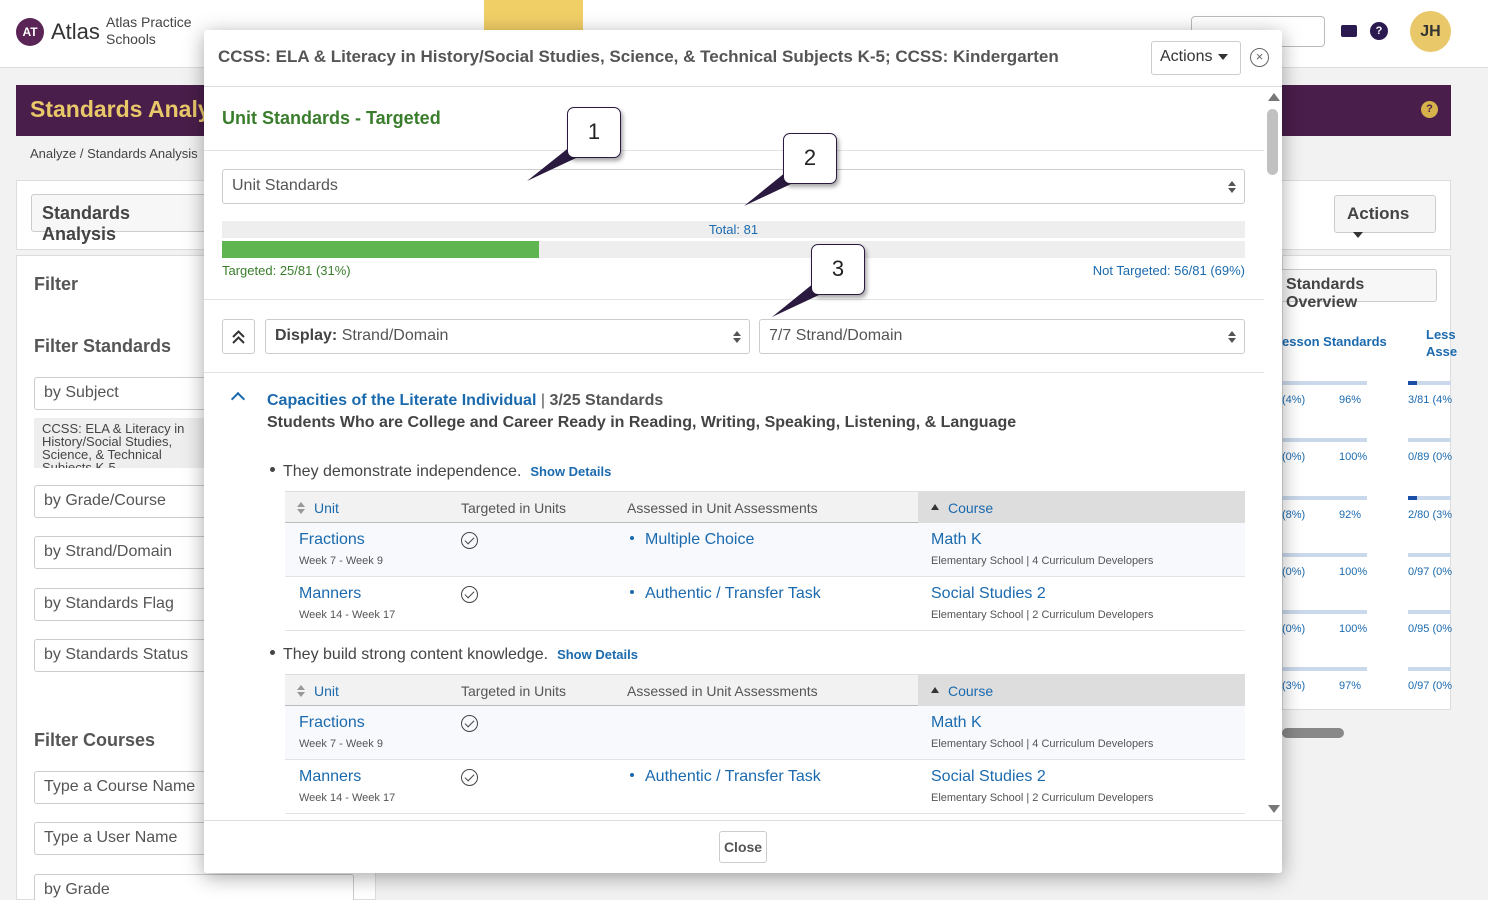 The width and height of the screenshot is (1488, 900). Describe the element at coordinates (594, 132) in the screenshot. I see `callout-1: 1` at that location.